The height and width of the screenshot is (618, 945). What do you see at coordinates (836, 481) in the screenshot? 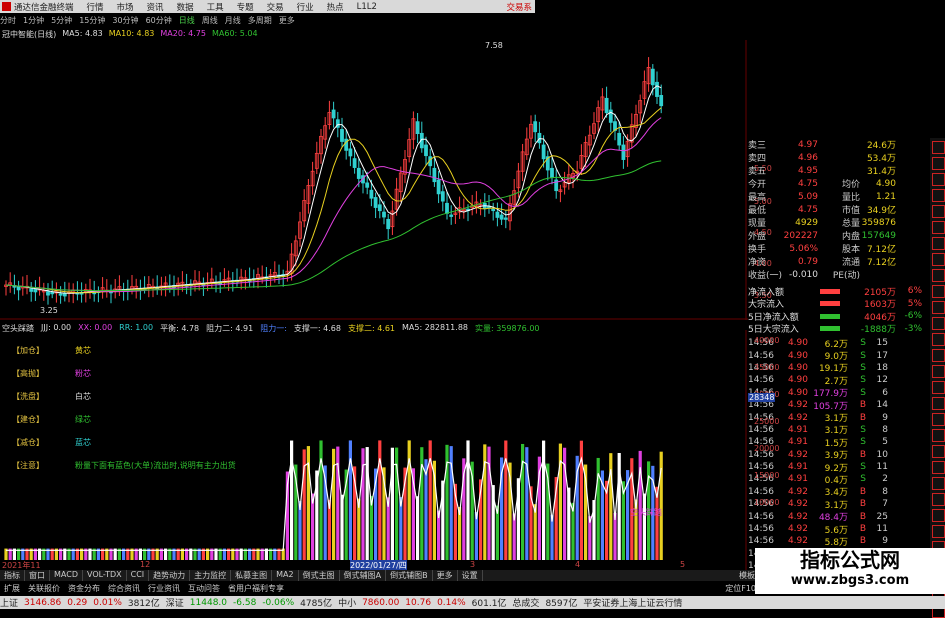
I see `tick-volume: 0.4万` at bounding box center [836, 481].